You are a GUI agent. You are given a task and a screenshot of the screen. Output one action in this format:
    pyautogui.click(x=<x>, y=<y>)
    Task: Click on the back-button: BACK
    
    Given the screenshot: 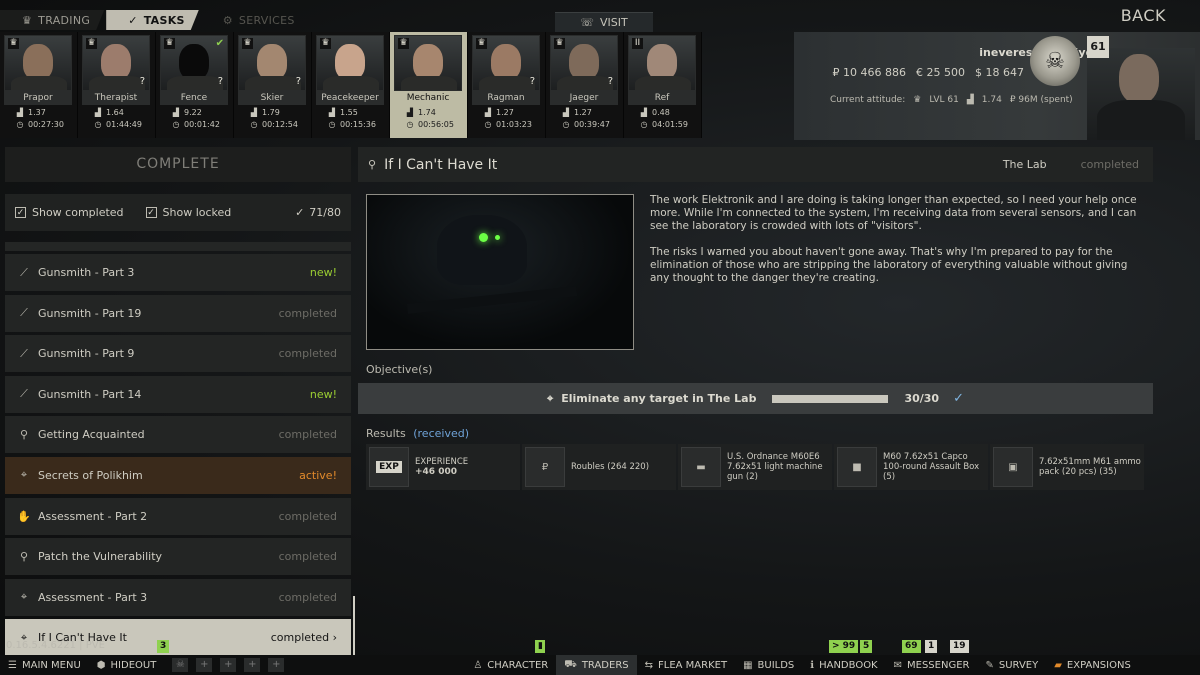 What is the action you would take?
    pyautogui.click(x=1143, y=15)
    